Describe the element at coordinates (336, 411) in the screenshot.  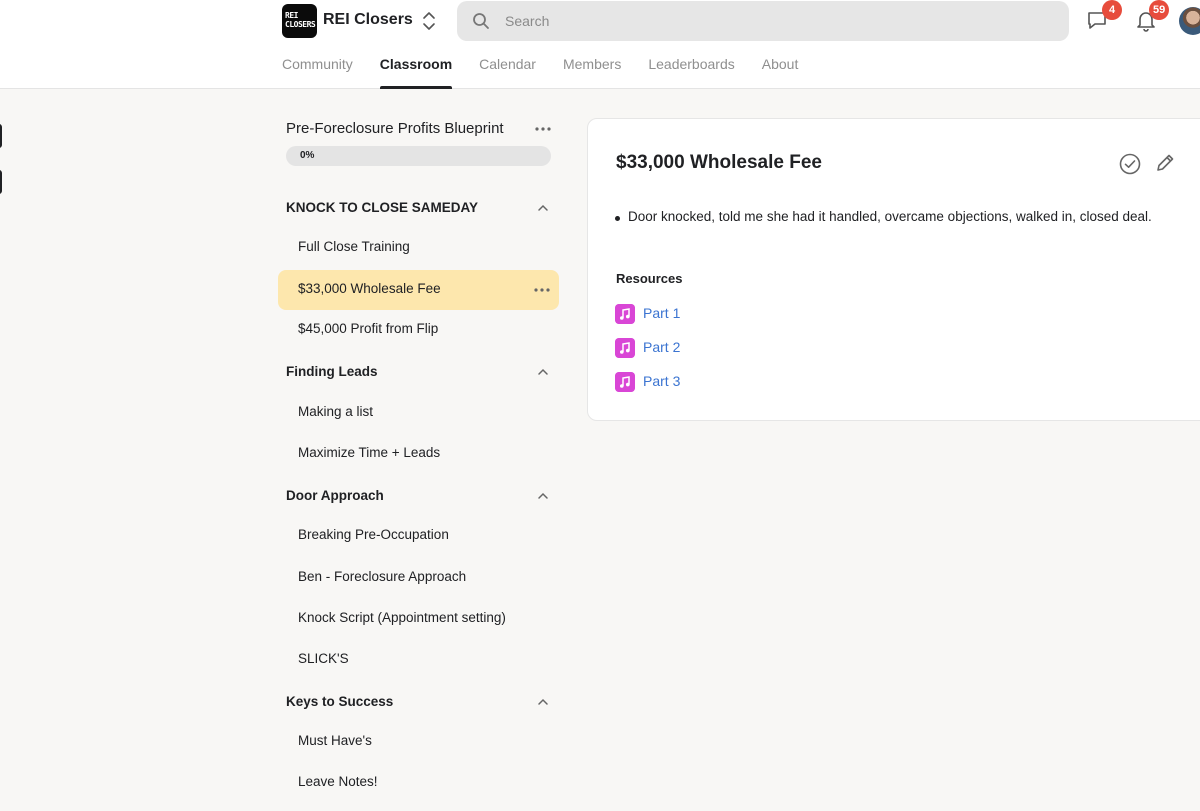
I see `lesson-label: Making a list` at that location.